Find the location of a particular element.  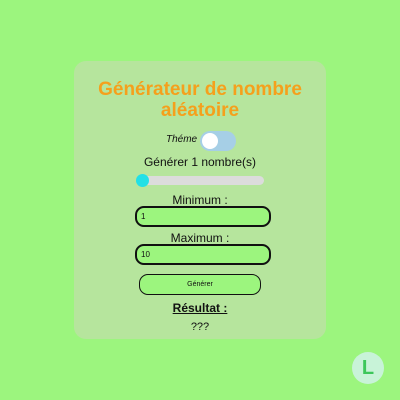

theme-toggle is located at coordinates (218, 141).